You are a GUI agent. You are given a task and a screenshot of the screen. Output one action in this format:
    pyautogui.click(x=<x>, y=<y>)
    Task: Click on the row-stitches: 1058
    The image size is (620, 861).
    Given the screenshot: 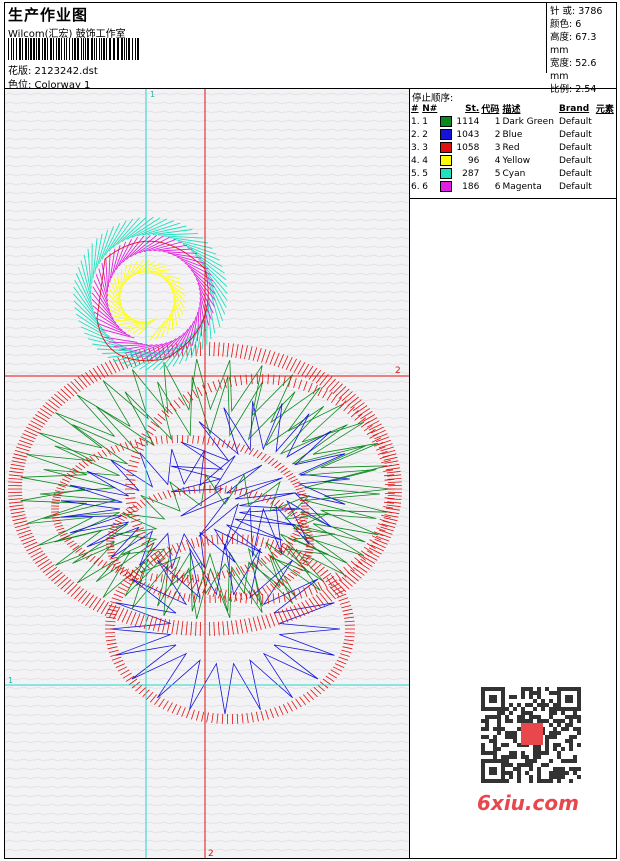 What is the action you would take?
    pyautogui.click(x=468, y=147)
    